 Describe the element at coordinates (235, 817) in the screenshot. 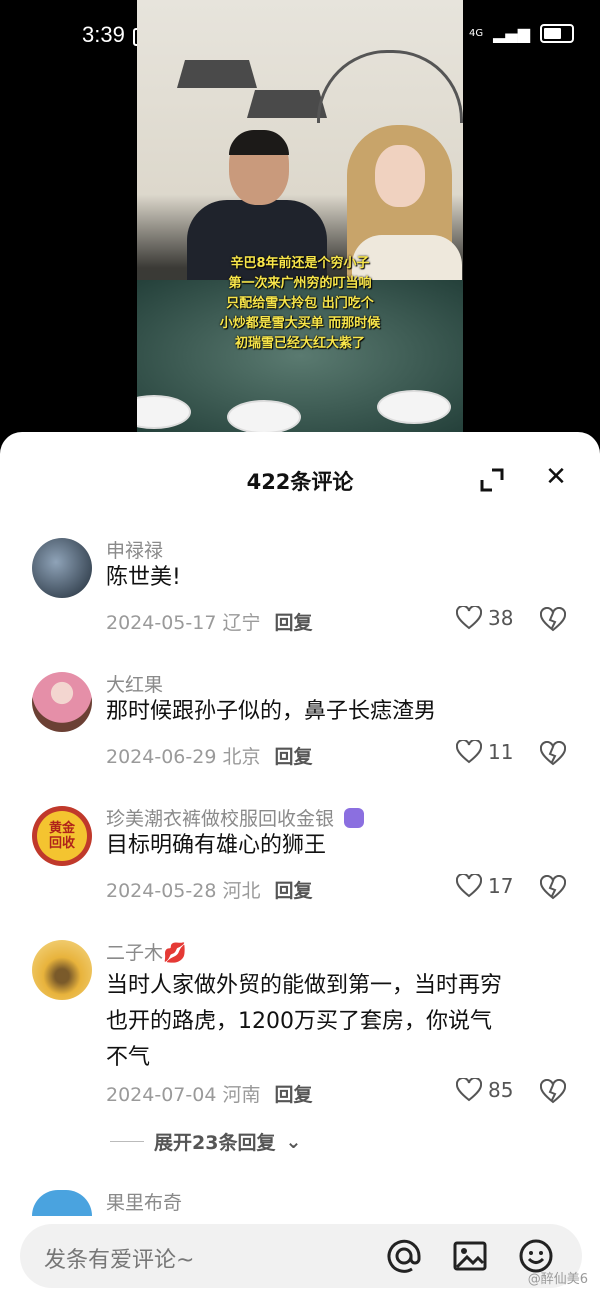

I see `comment-username: 珍美潮衣裤做校服回收金银` at that location.